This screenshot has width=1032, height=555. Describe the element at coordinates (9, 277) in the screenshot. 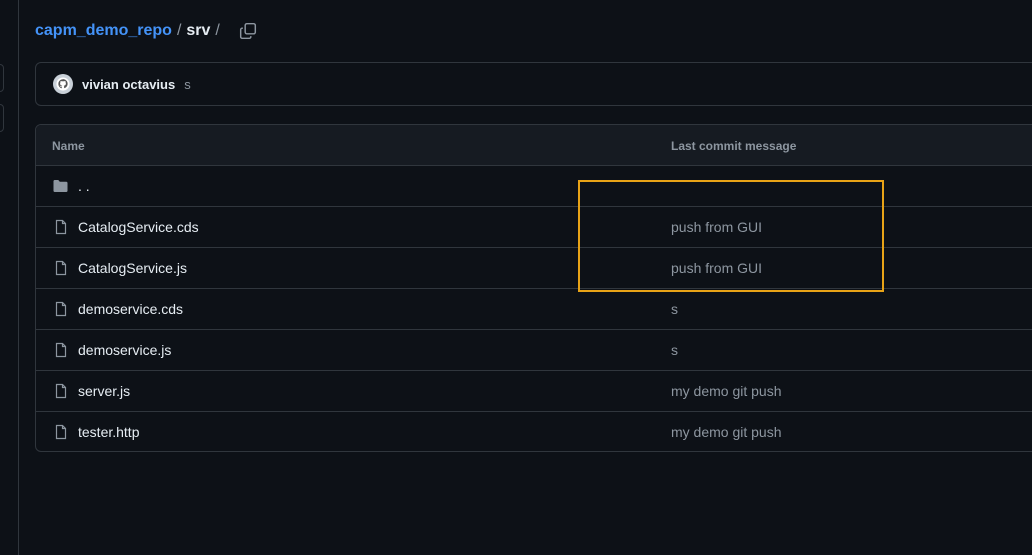

I see `left-rail` at that location.